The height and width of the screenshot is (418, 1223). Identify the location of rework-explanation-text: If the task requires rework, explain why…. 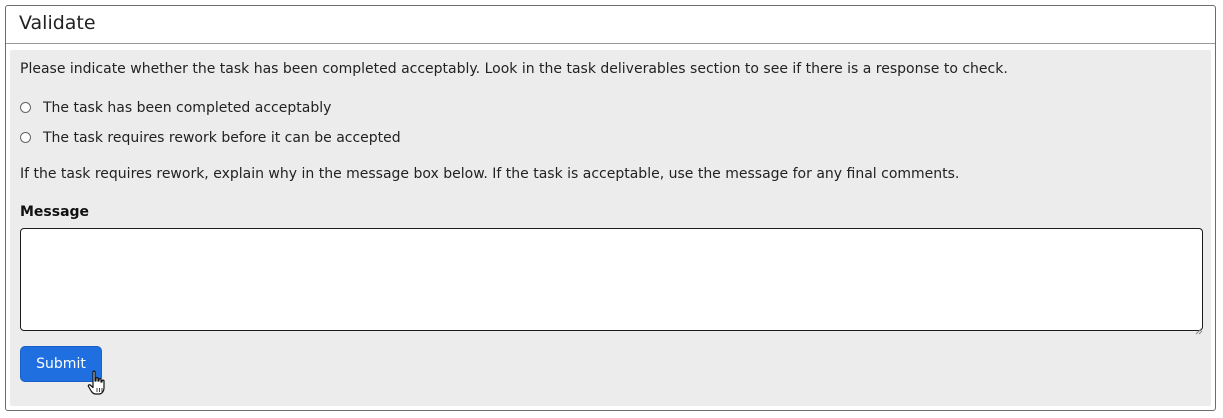
(490, 174).